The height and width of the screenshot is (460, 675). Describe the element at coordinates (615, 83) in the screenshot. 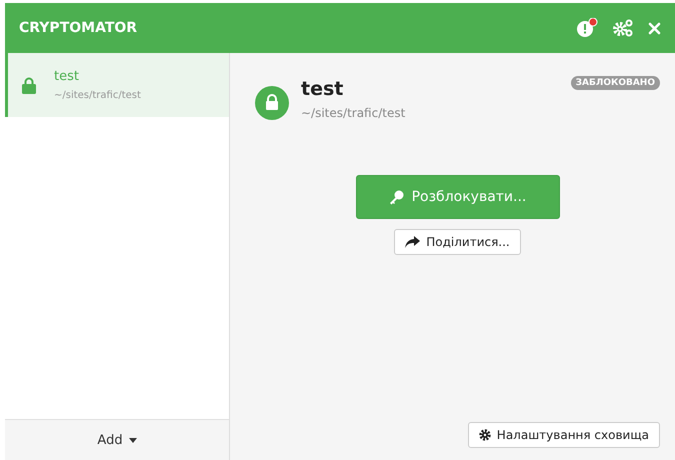

I see `status-badge: ЗАБЛОКОВАНО` at that location.